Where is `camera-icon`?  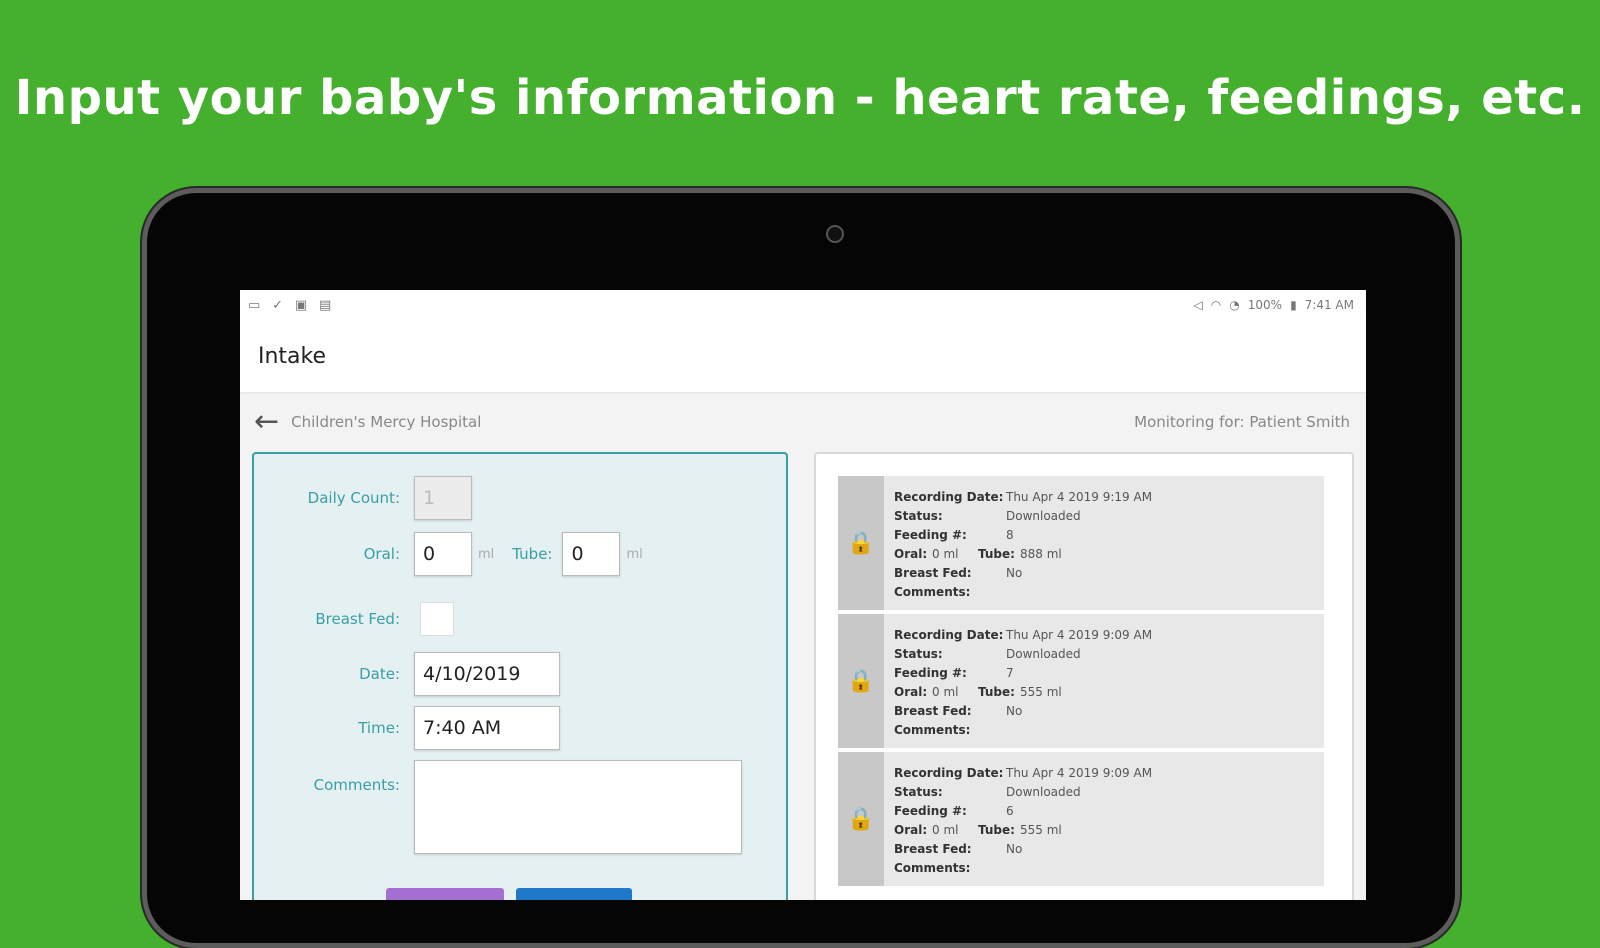 camera-icon is located at coordinates (835, 234).